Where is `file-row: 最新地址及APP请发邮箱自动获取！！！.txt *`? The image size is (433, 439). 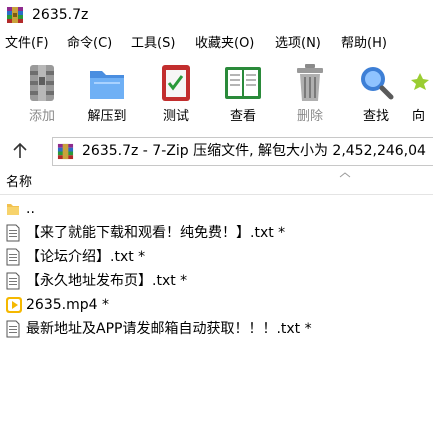
file-row: 最新地址及APP请发邮箱自动获取！！！.txt * is located at coordinates (216, 329).